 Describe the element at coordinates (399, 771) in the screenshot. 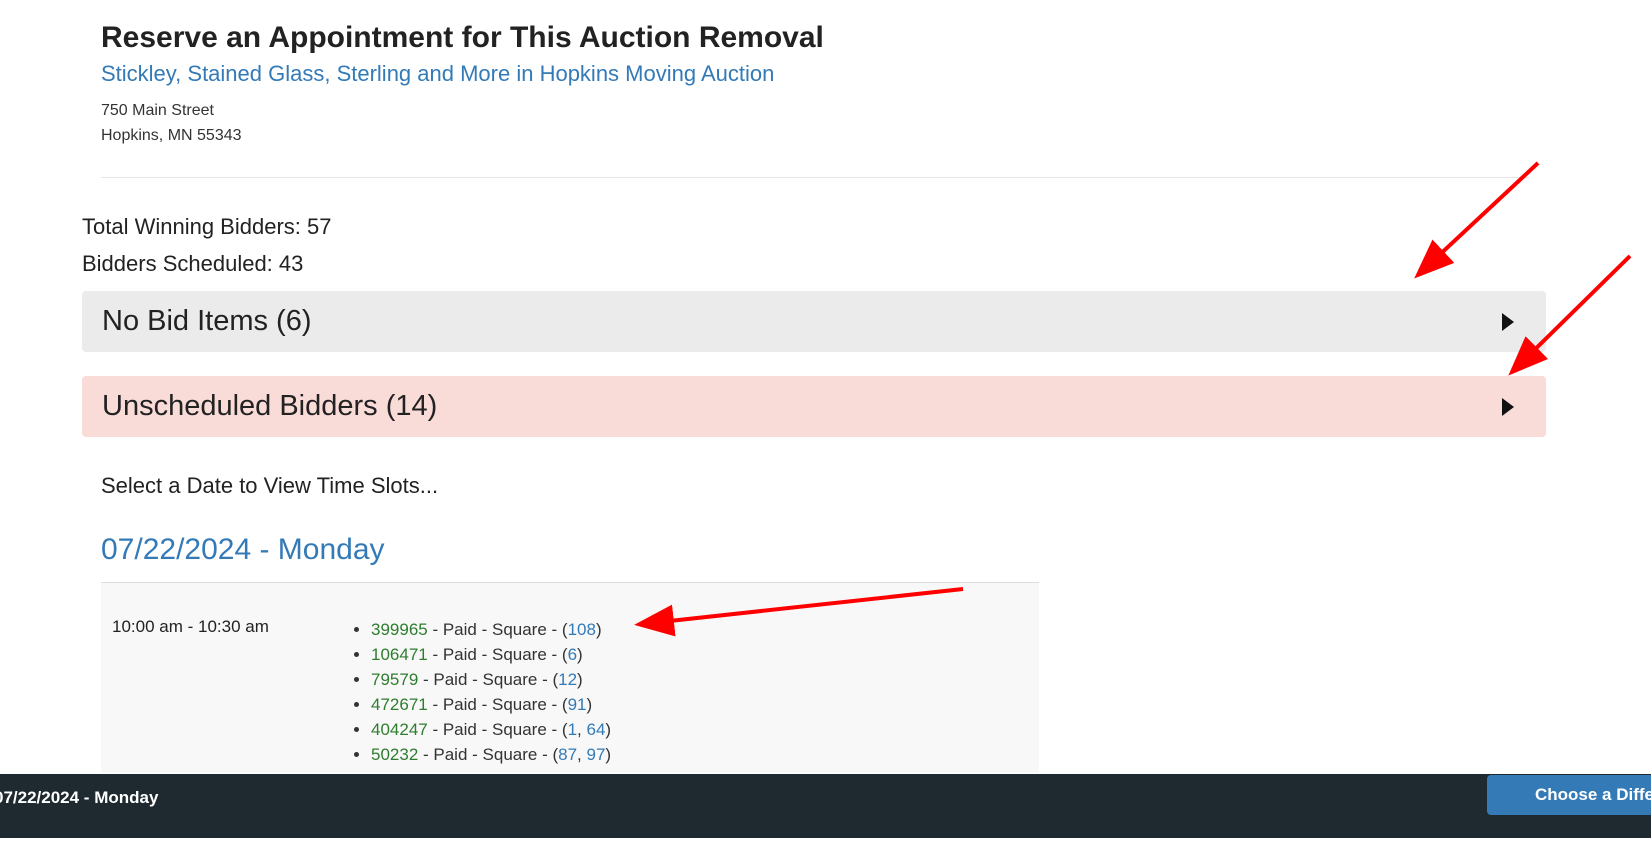

I see `bidder-id-link: 368690` at that location.